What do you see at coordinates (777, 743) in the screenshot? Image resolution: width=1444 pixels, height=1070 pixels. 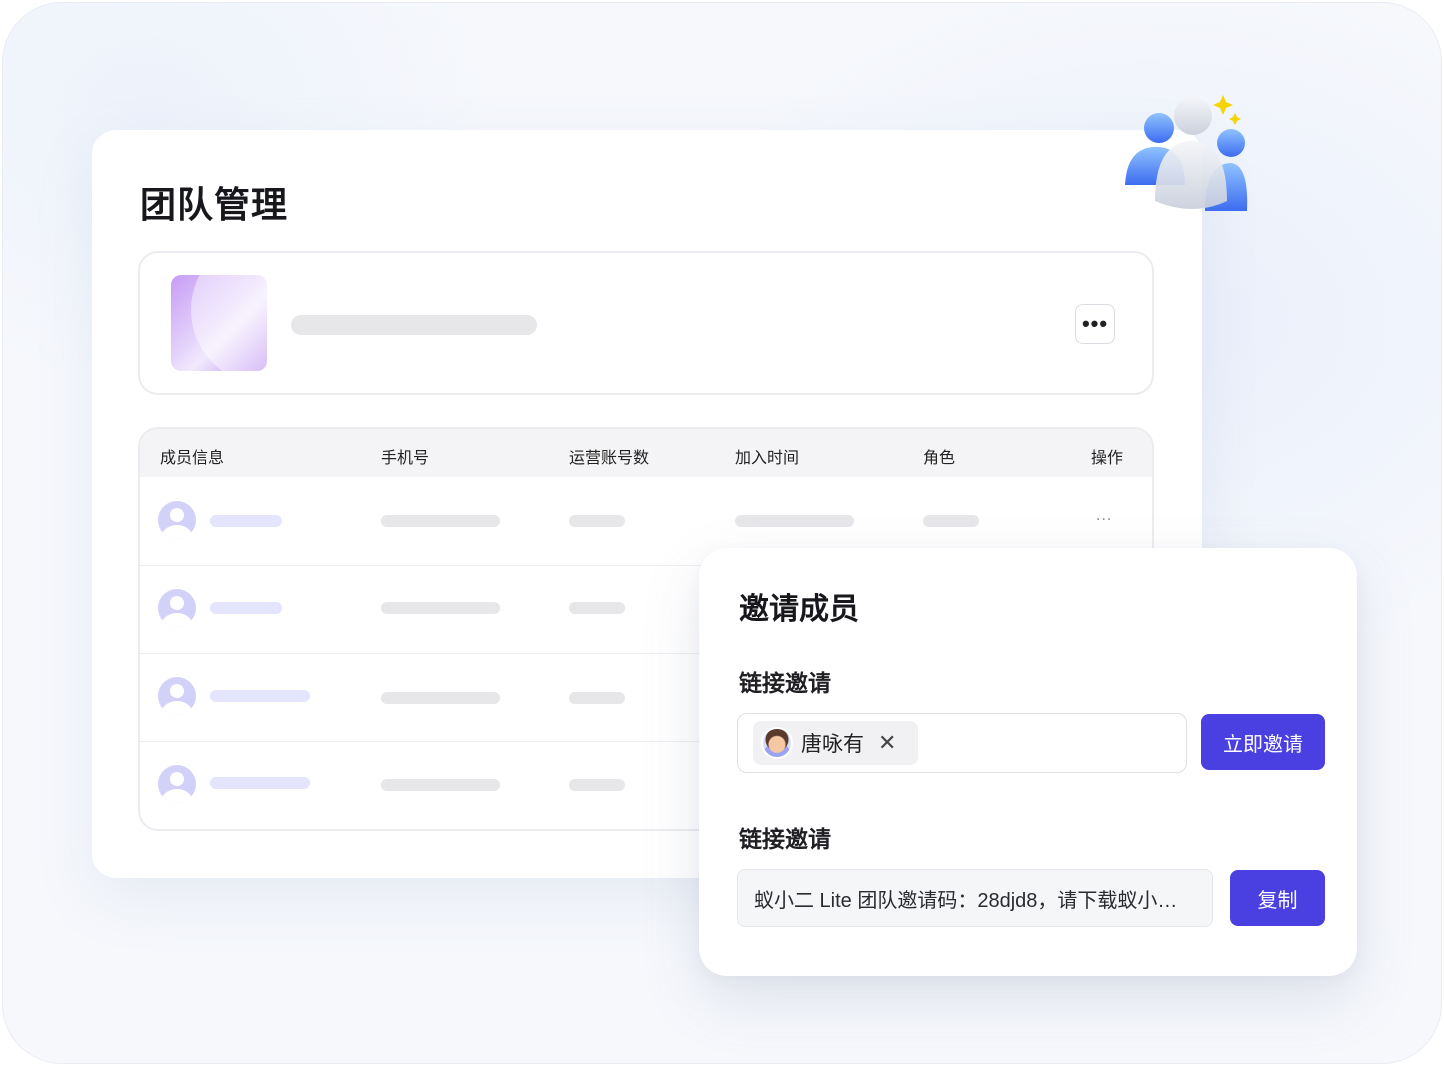 I see `member-avatar-icon` at bounding box center [777, 743].